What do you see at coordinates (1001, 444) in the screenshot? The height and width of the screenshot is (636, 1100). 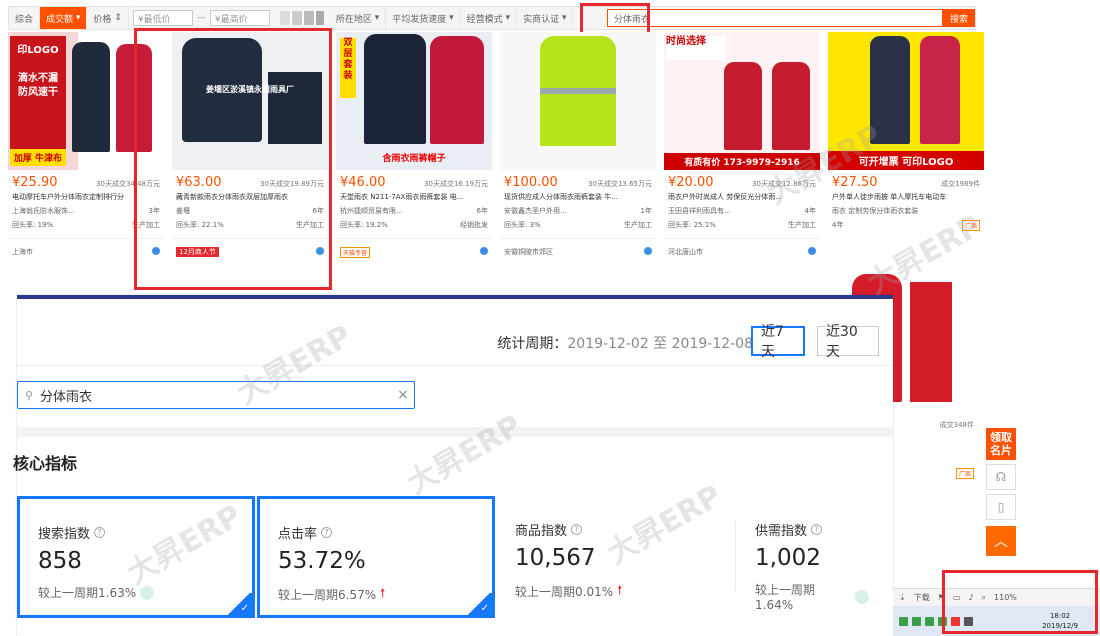 I see `get-card-button: 领取名片` at bounding box center [1001, 444].